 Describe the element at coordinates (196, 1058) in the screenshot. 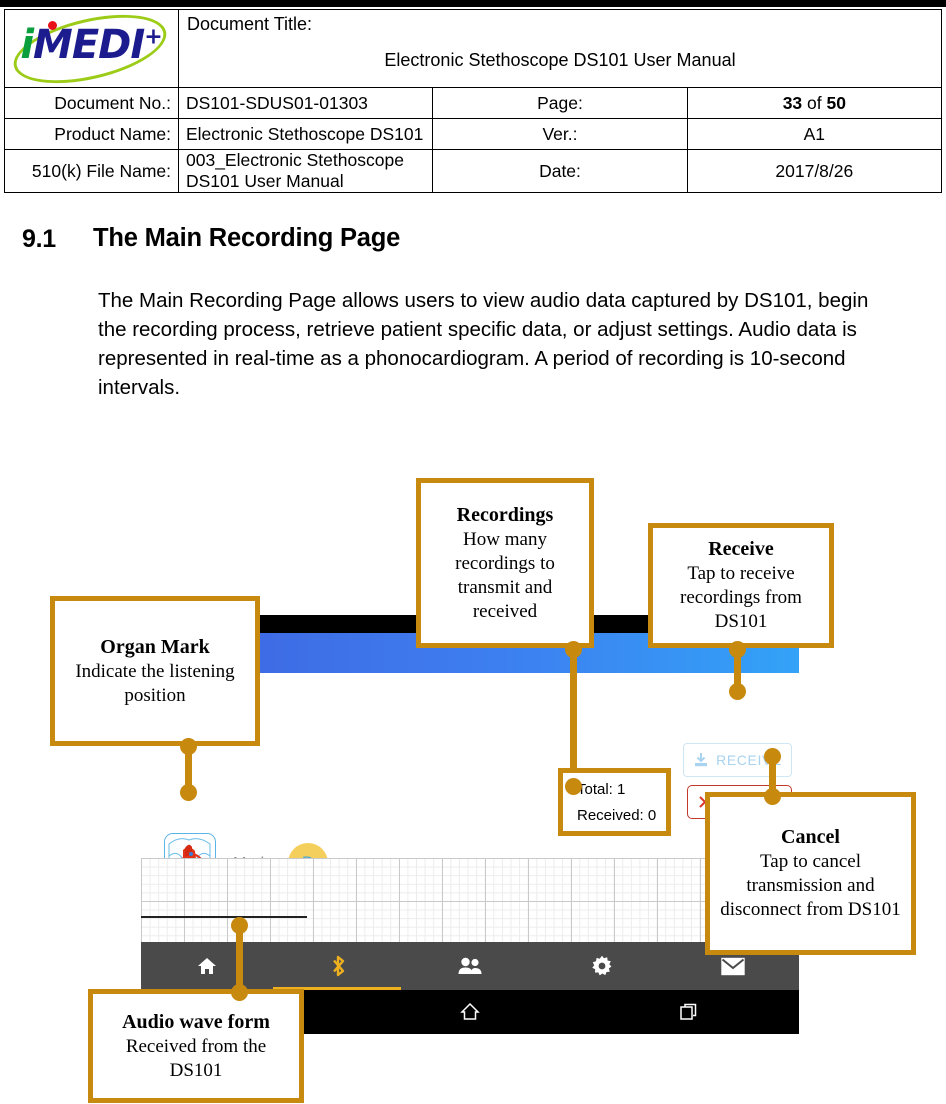

I see `callout-audio-wave-body: Received from the DS101` at that location.